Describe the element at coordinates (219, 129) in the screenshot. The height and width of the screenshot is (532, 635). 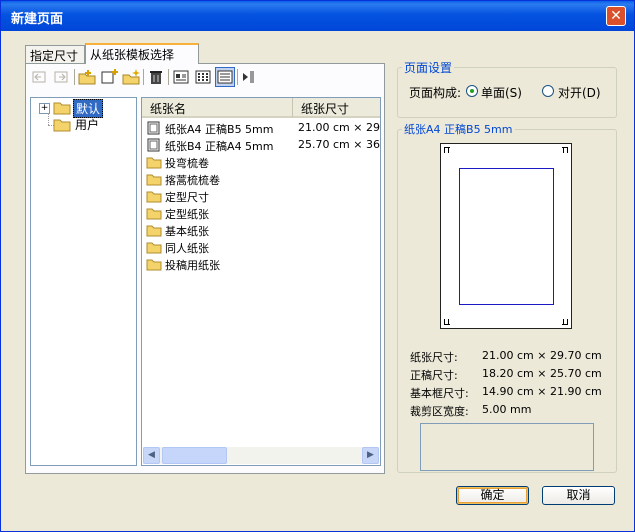
I see `list-row-name: 纸张A4 正稿B5 5mm` at that location.